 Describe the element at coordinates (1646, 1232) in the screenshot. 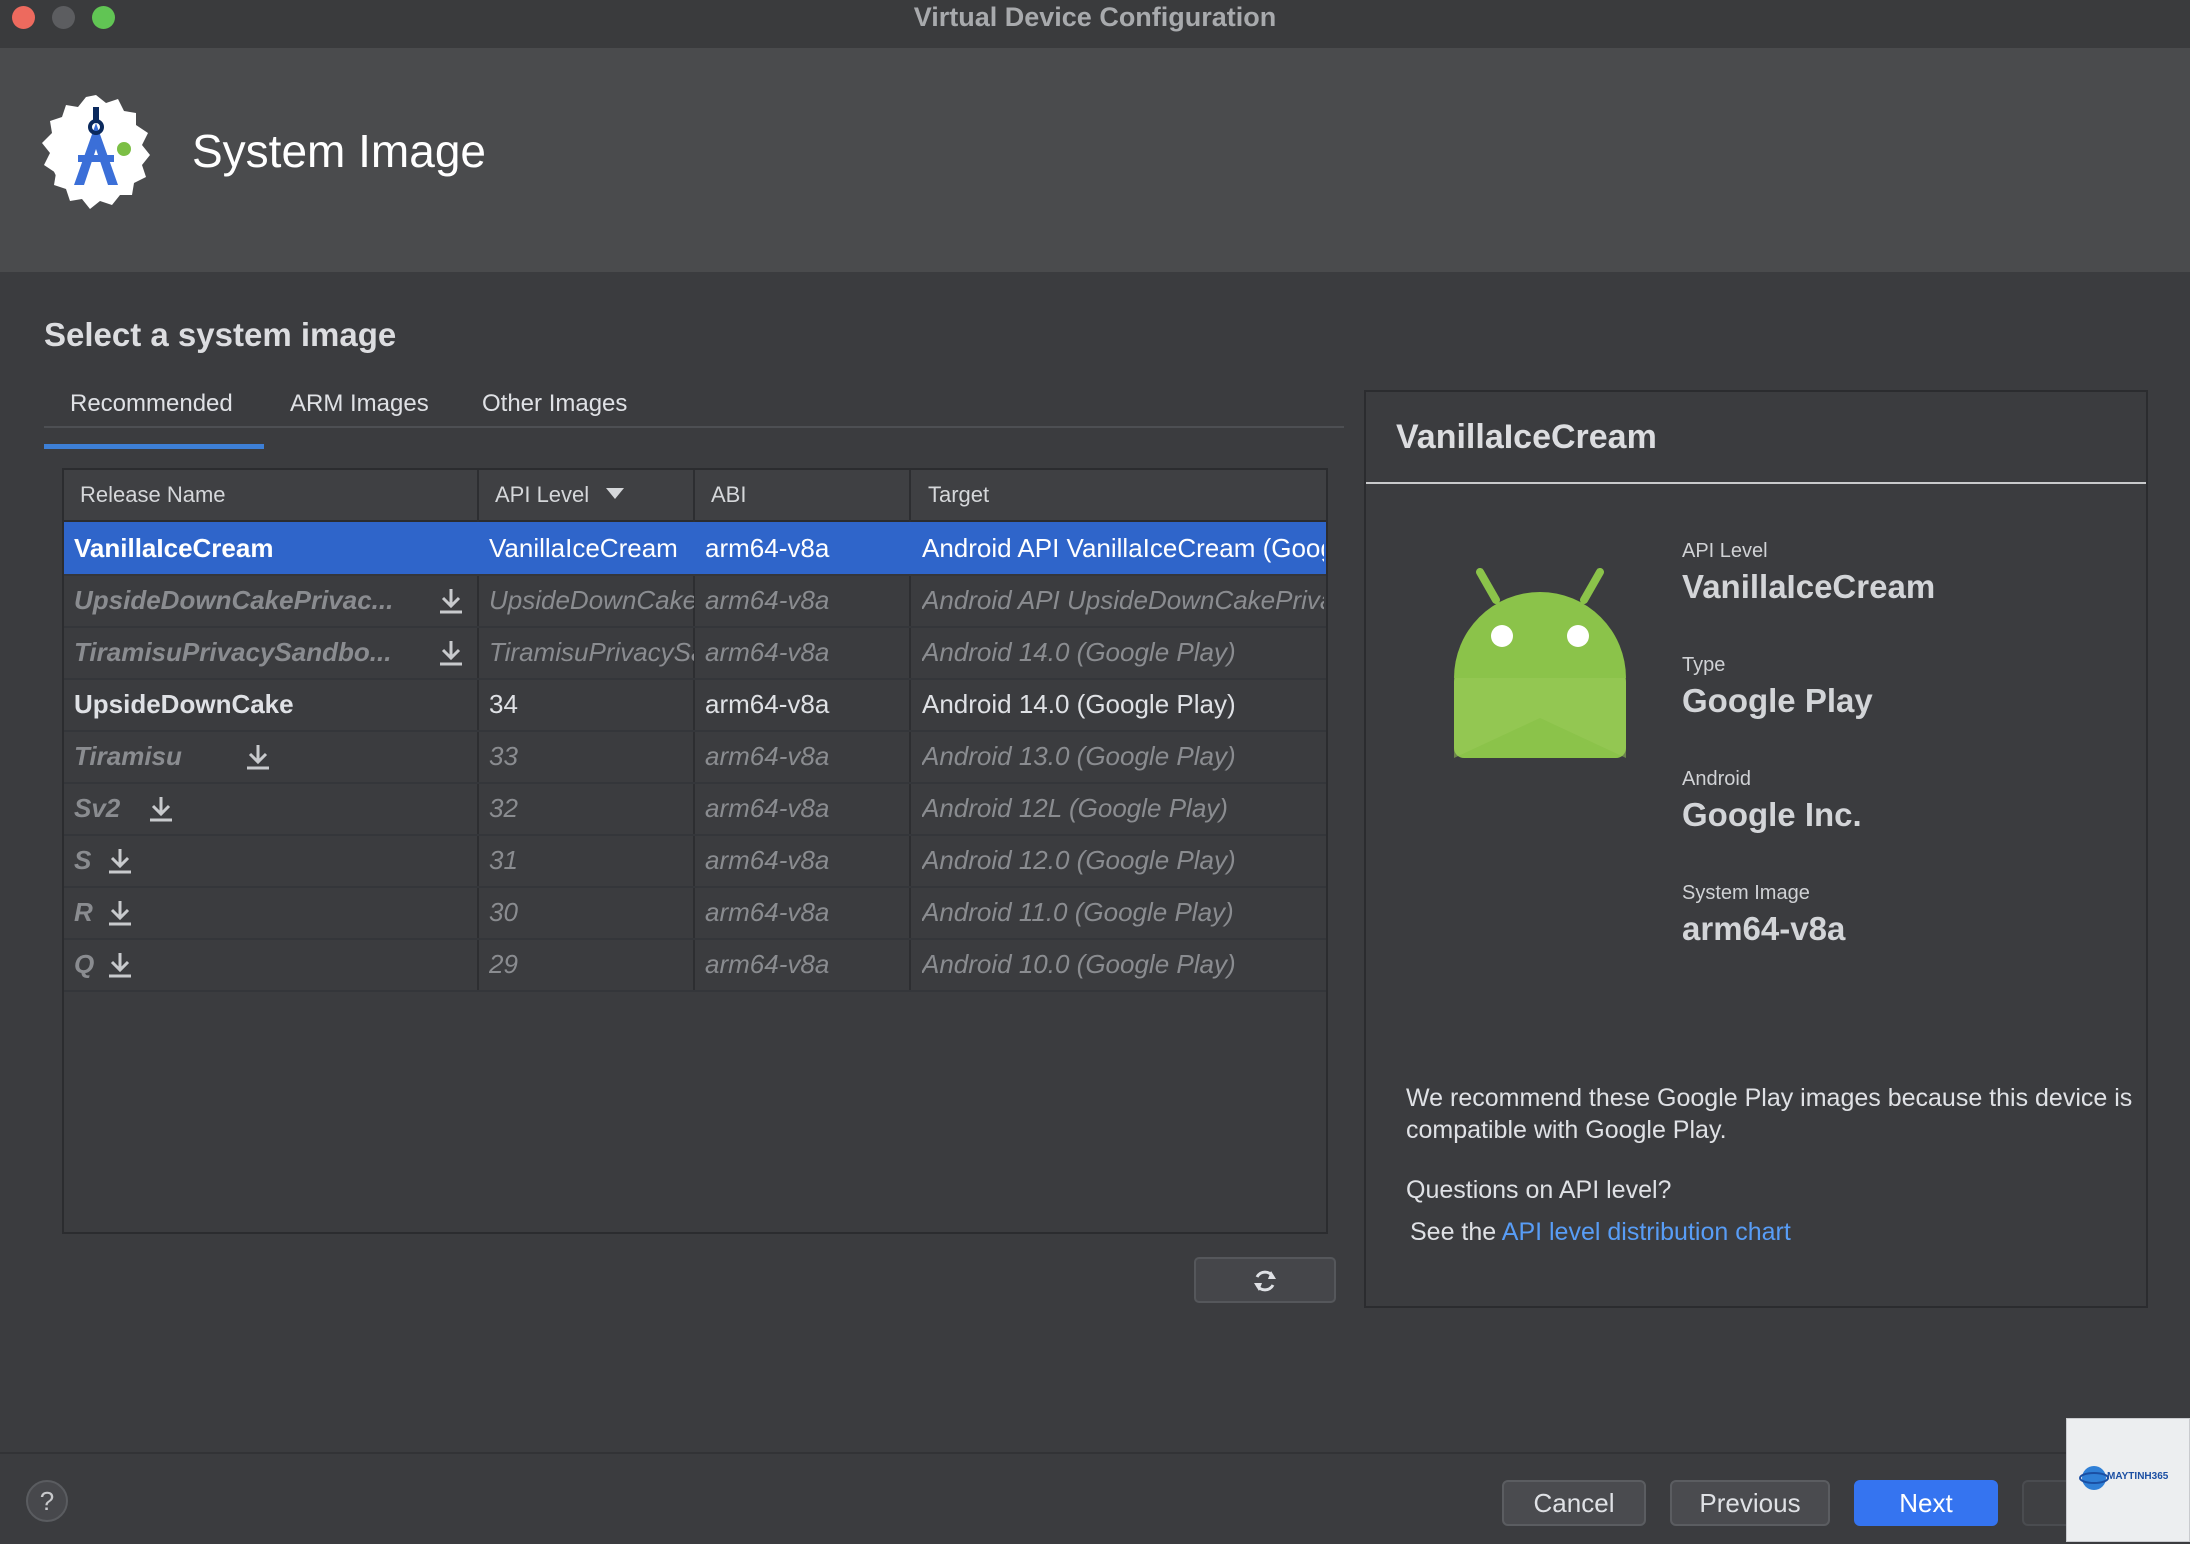

I see `api-distribution-chart-link: API level distribution chart` at that location.